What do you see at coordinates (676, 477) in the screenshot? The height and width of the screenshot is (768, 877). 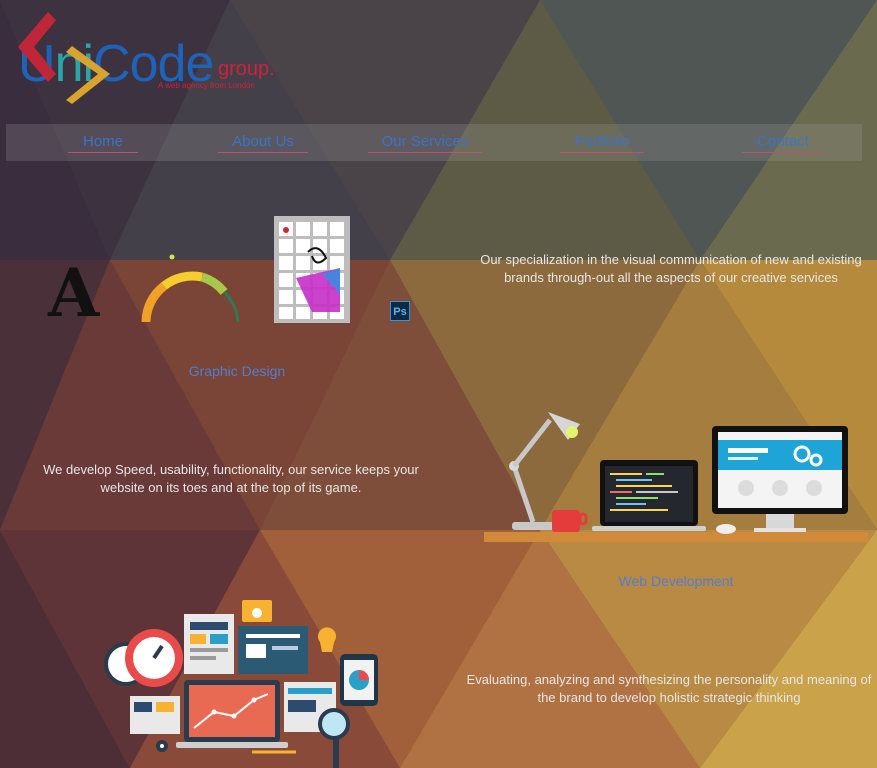 I see `workspace-illustration` at bounding box center [676, 477].